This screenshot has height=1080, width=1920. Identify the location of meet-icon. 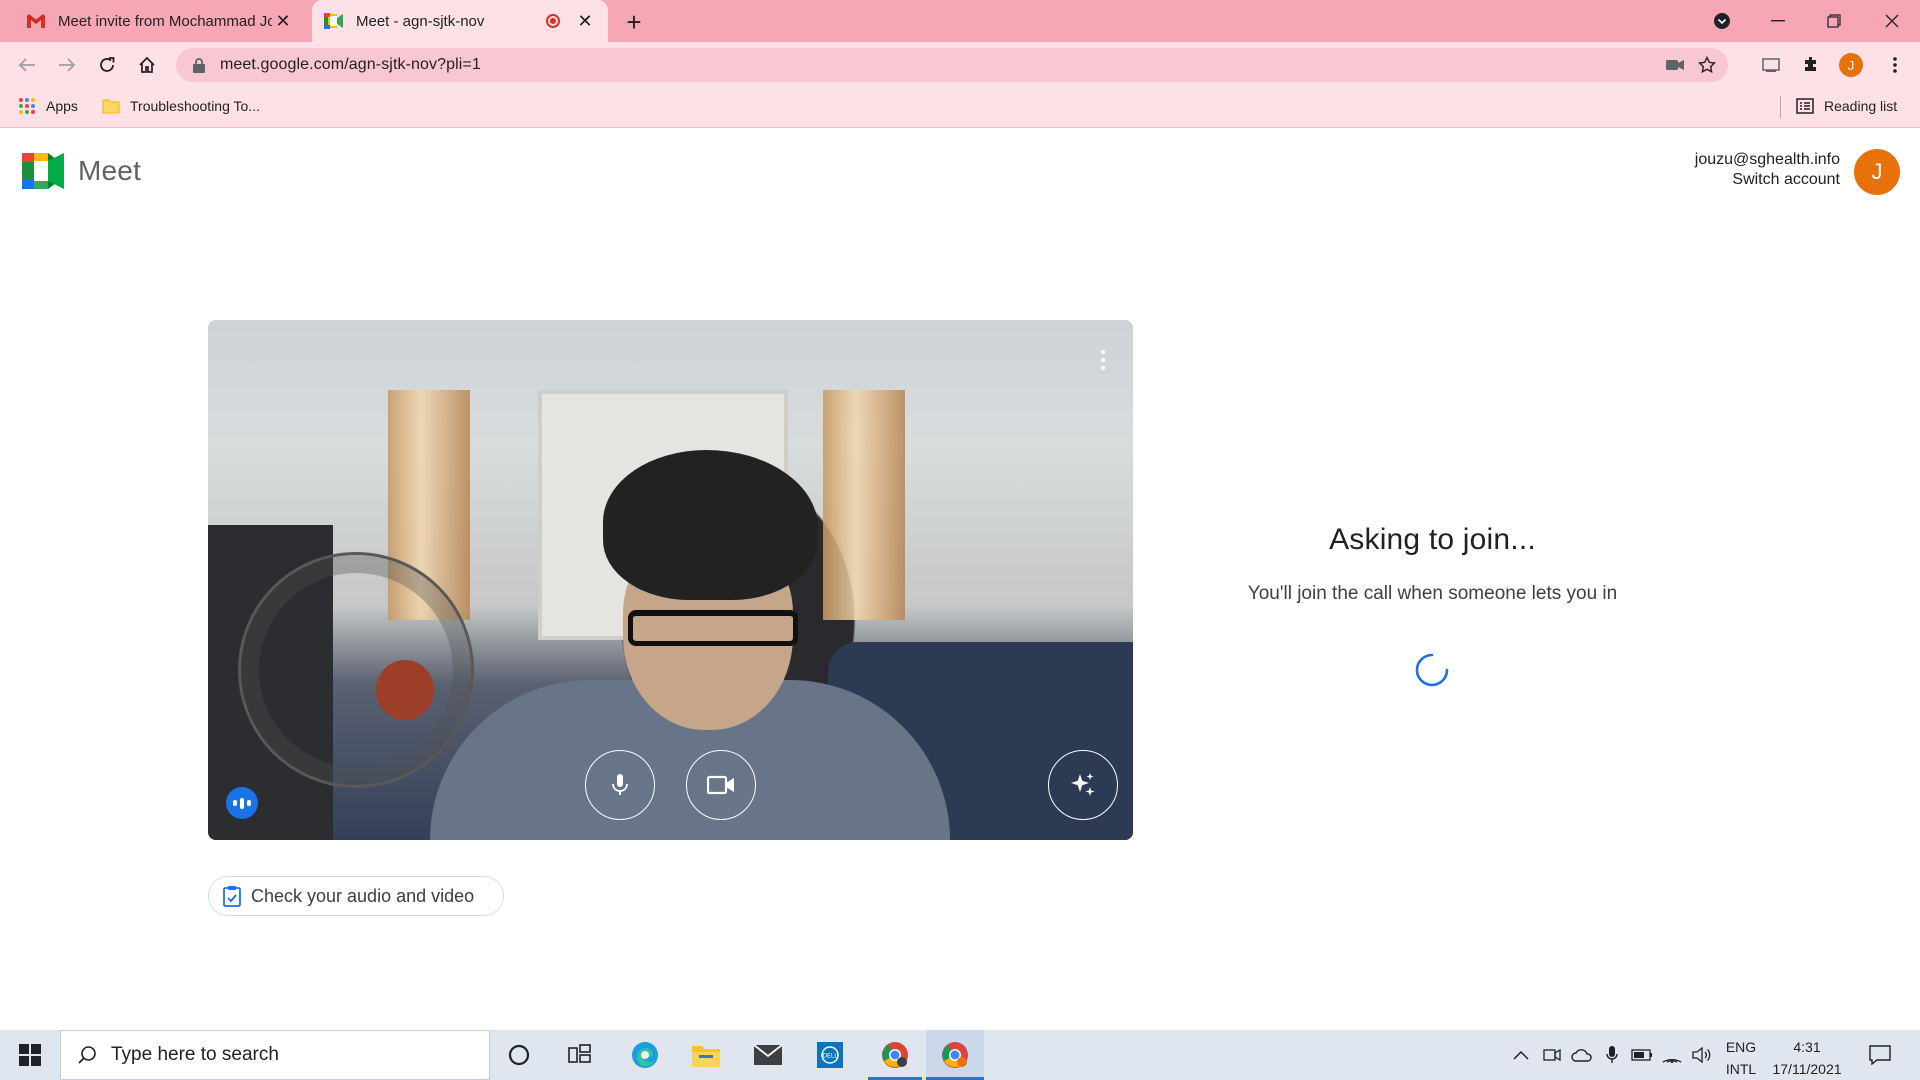
(334, 21).